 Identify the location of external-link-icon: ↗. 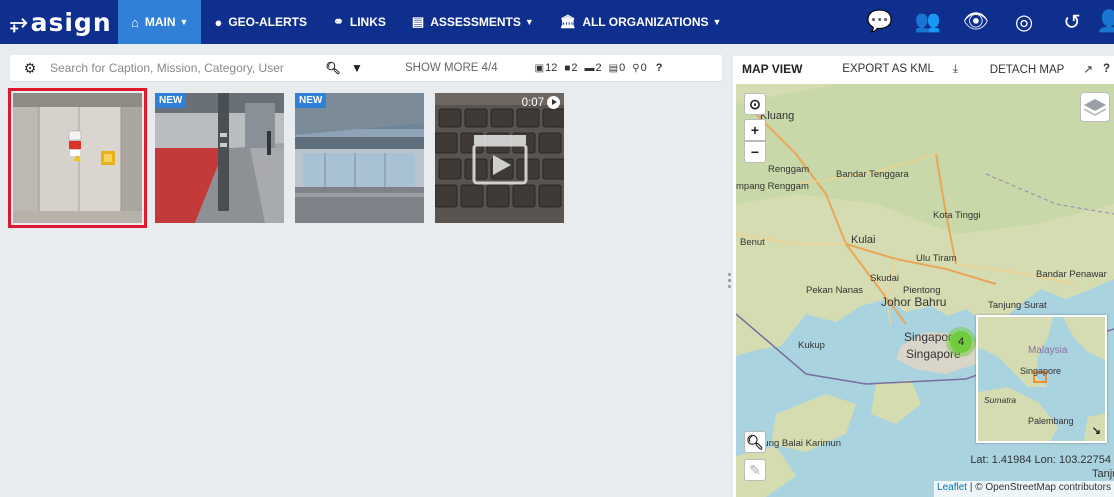
(1088, 70).